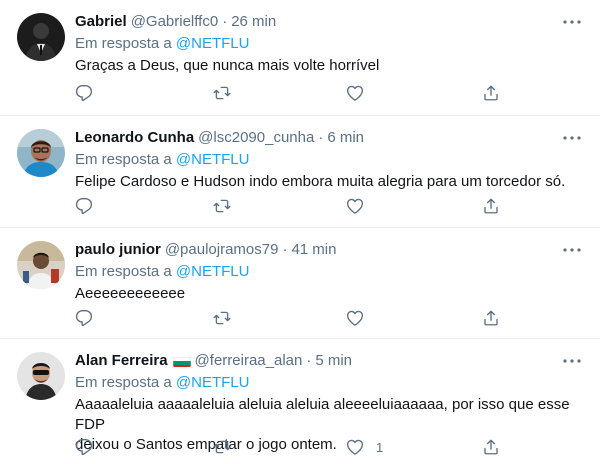 The height and width of the screenshot is (464, 600). What do you see at coordinates (380, 447) in the screenshot?
I see `like-count: 1` at bounding box center [380, 447].